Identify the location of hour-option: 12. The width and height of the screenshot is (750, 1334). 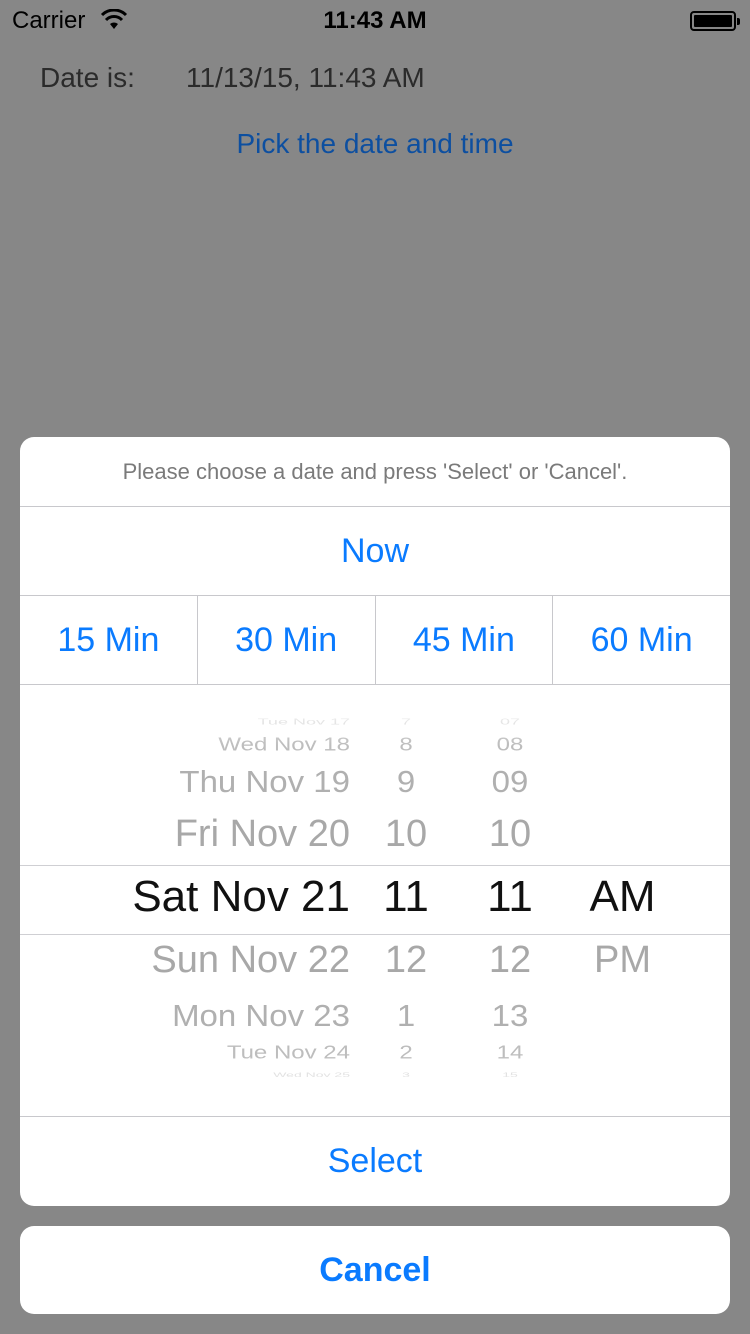
(406, 960).